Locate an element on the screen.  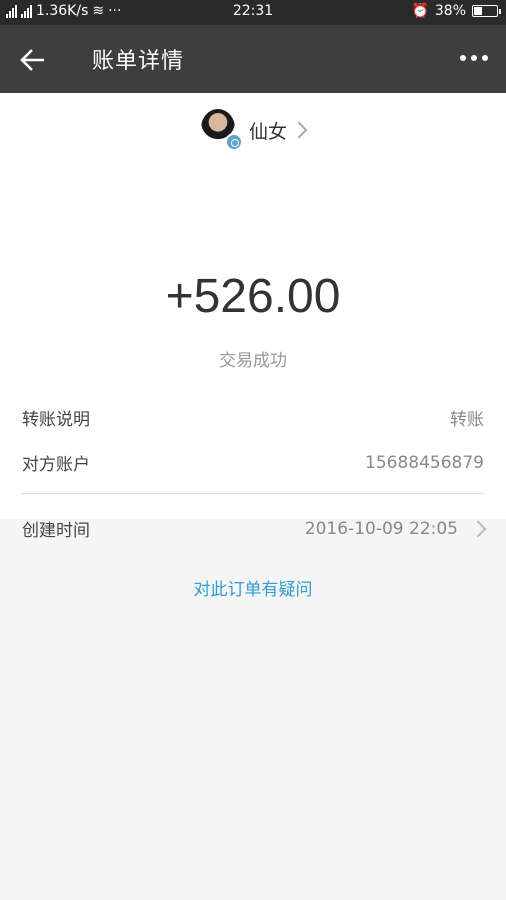
battery-fill is located at coordinates (478, 11).